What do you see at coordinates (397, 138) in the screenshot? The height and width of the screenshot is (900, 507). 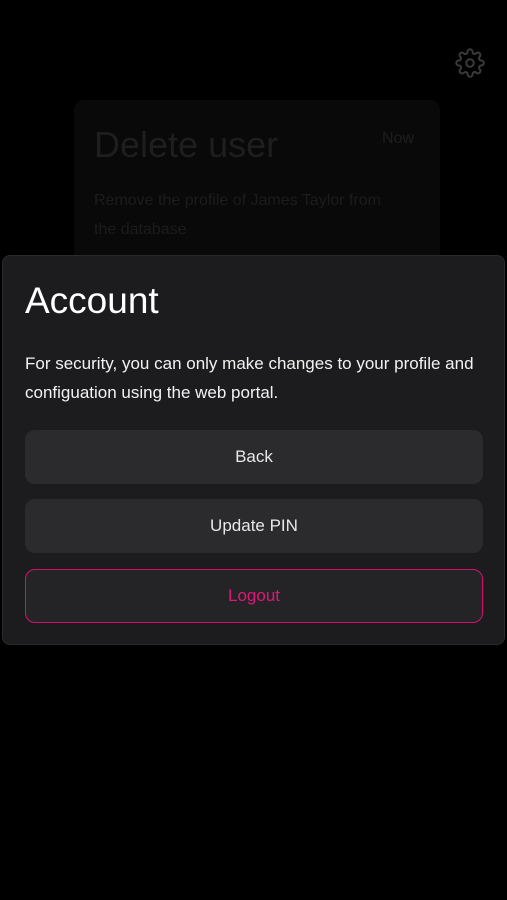 I see `notification-time: Now` at bounding box center [397, 138].